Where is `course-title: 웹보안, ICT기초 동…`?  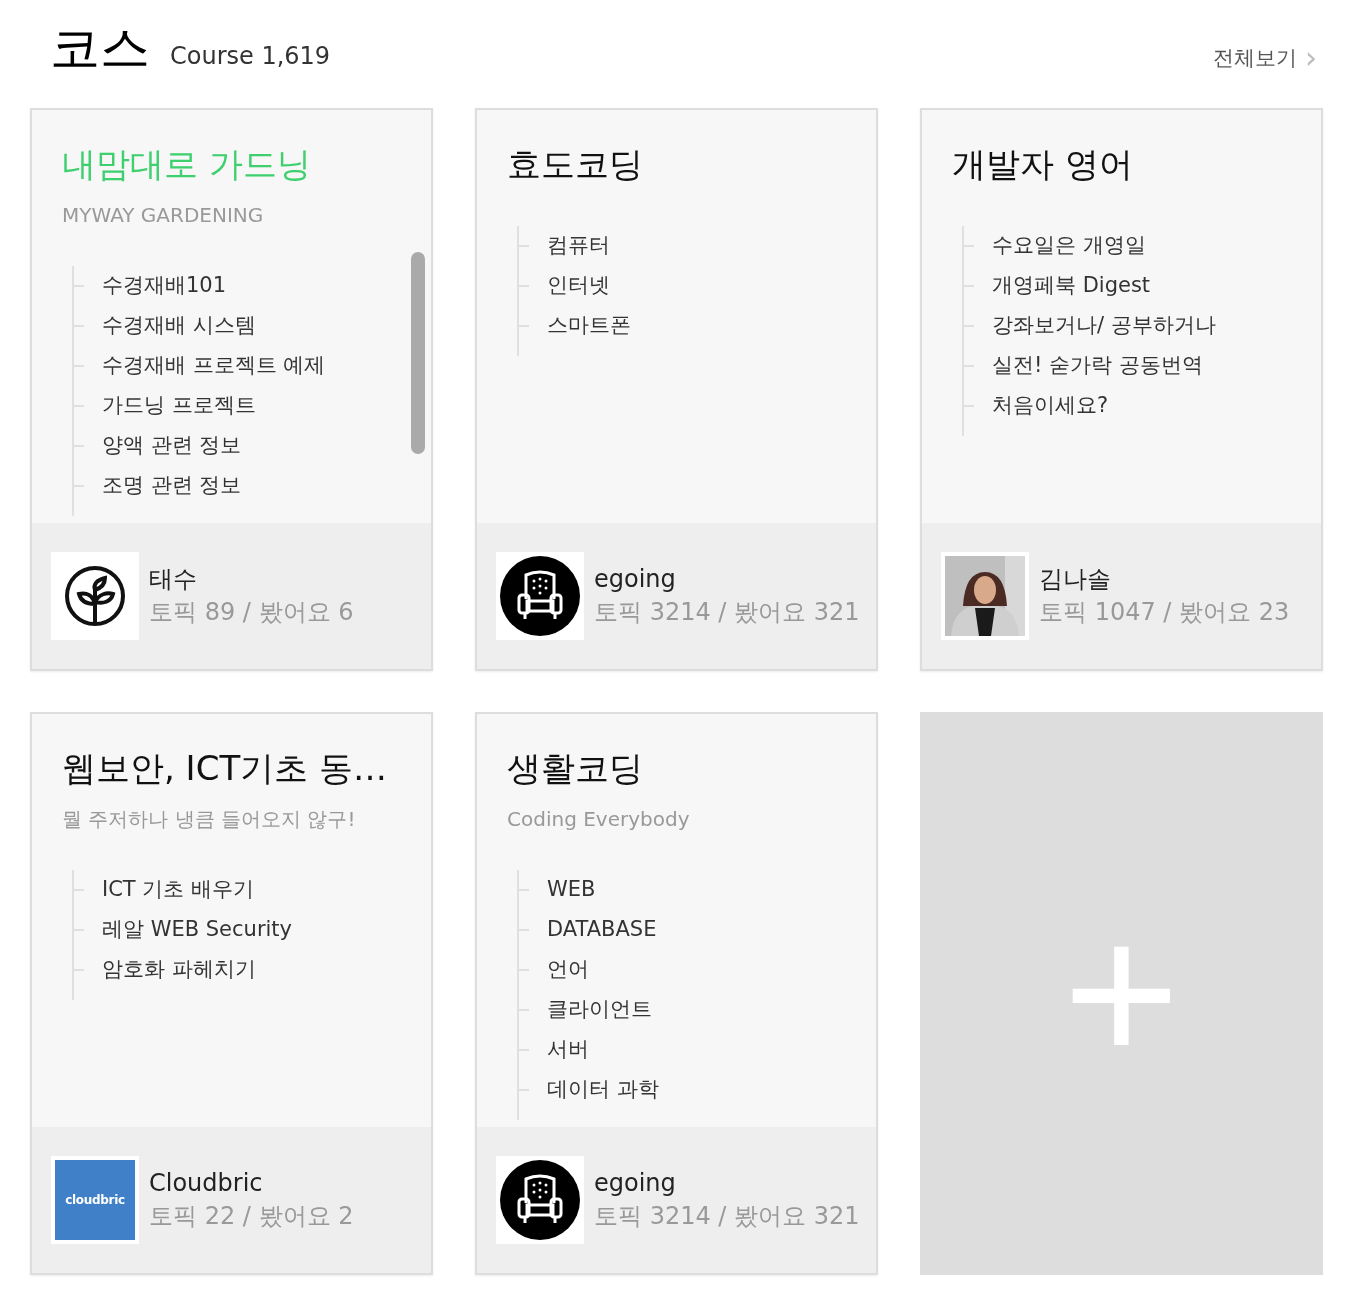
course-title: 웹보안, ICT기초 동… is located at coordinates (231, 768).